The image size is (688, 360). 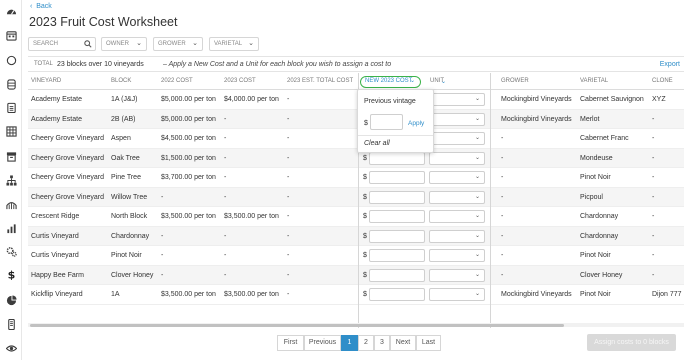 What do you see at coordinates (403, 343) in the screenshot?
I see `page-next-button: Next` at bounding box center [403, 343].